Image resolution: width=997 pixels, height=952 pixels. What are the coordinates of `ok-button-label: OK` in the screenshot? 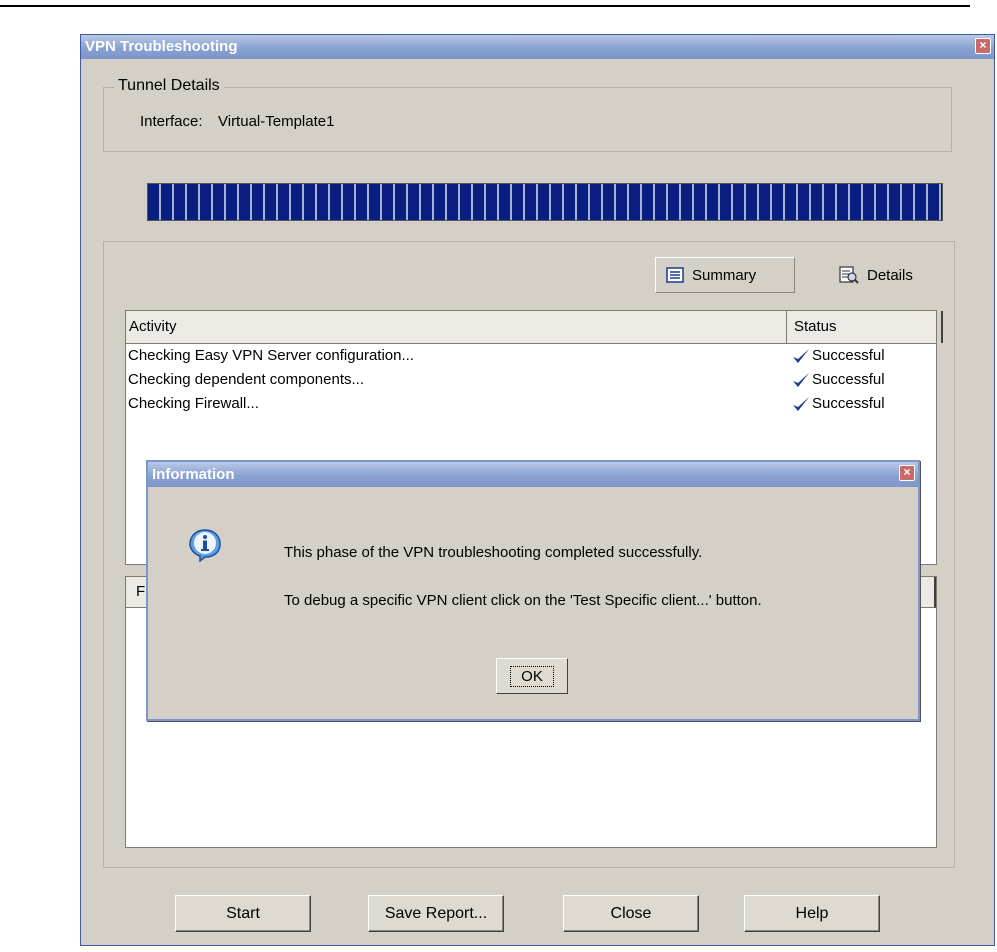 It's located at (532, 676).